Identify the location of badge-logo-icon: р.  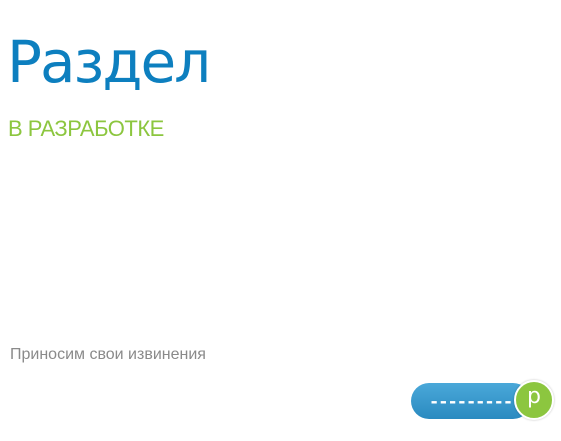
(534, 400).